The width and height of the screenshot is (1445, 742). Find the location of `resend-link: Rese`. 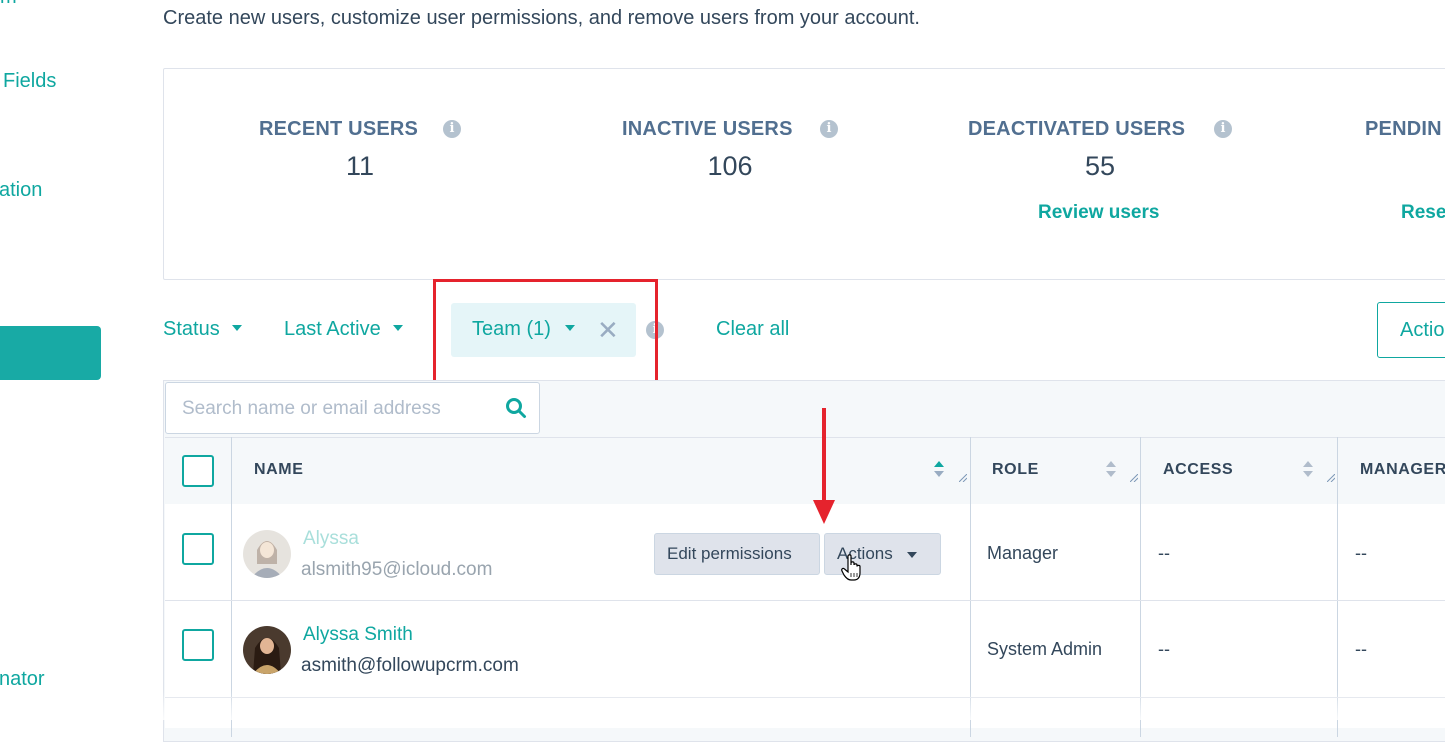

resend-link: Rese is located at coordinates (1423, 213).